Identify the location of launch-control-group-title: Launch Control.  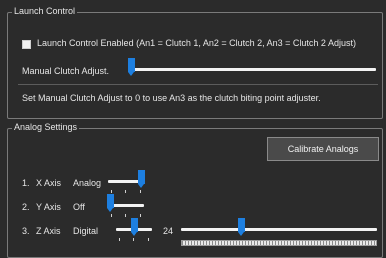
(45, 11).